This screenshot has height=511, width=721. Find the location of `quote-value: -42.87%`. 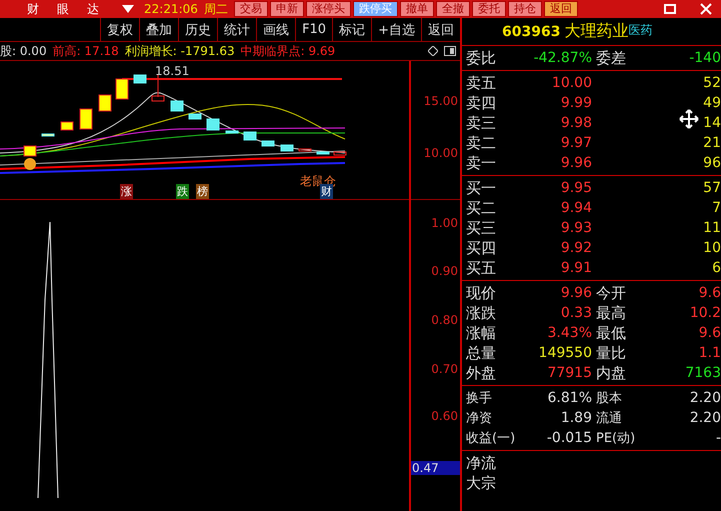

quote-value: -42.87% is located at coordinates (563, 58).